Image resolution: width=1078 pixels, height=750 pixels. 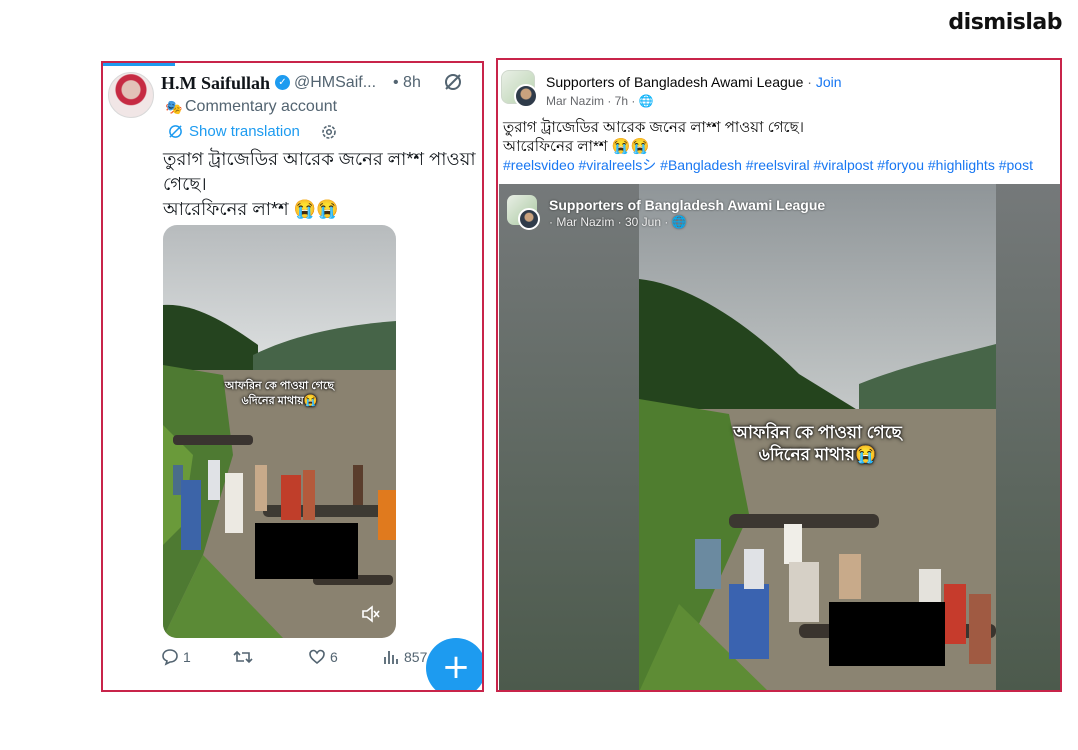 What do you see at coordinates (244, 131) in the screenshot?
I see `show-translation-link: Show translation` at bounding box center [244, 131].